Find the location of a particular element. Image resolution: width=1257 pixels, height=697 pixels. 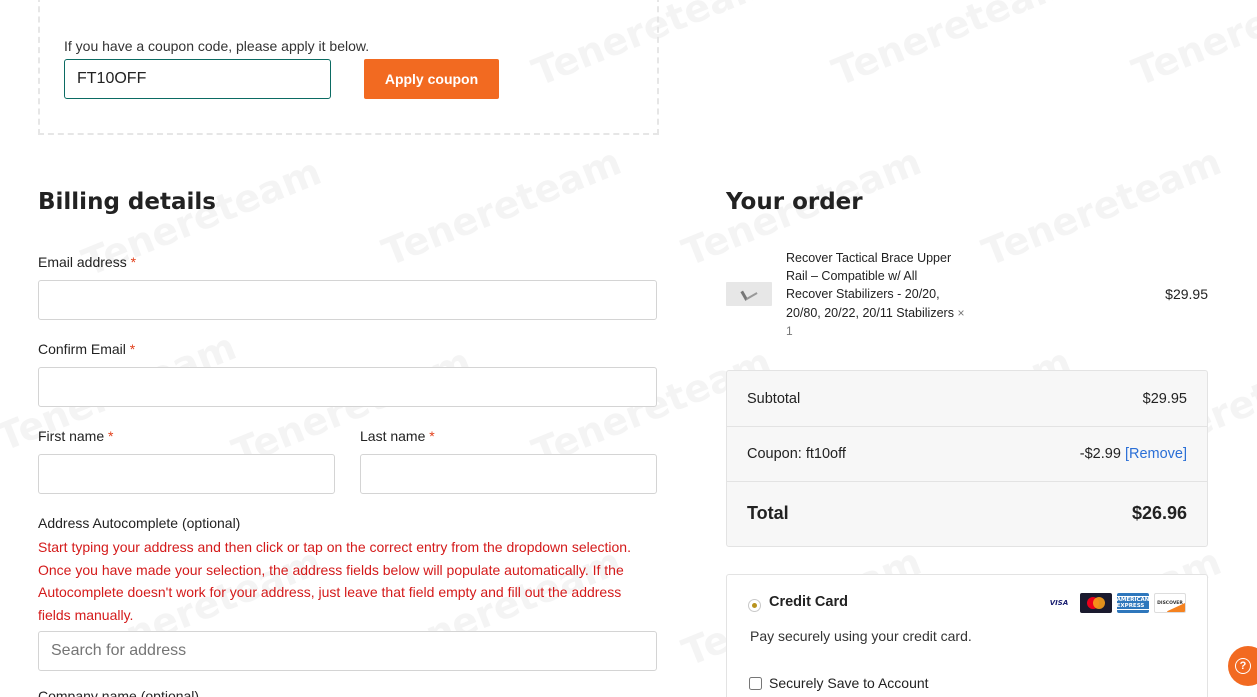

coupon-row: Coupon: ft10off -$2.99 [Remove] is located at coordinates (967, 454).